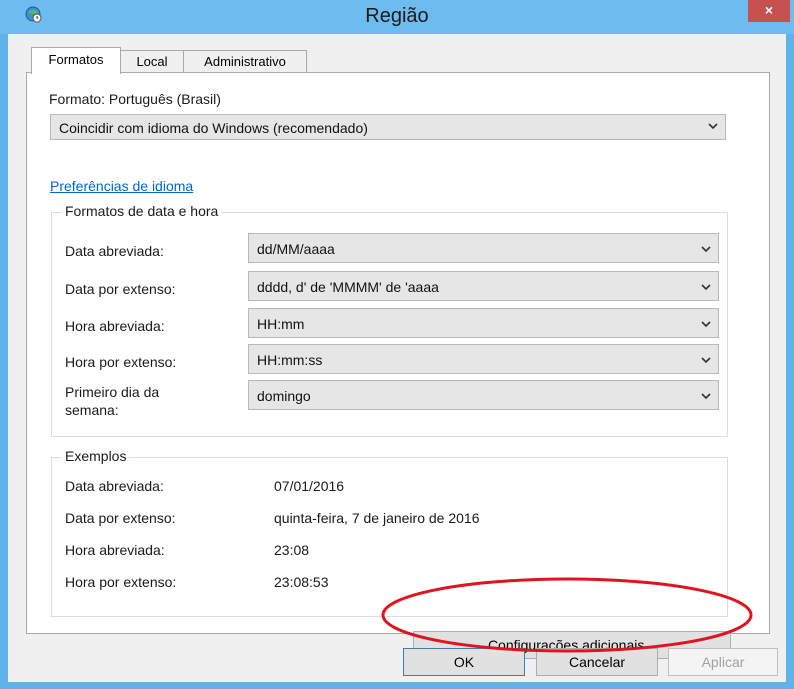  What do you see at coordinates (135, 99) in the screenshot?
I see `format-label: Formato: Português (Brasil)` at bounding box center [135, 99].